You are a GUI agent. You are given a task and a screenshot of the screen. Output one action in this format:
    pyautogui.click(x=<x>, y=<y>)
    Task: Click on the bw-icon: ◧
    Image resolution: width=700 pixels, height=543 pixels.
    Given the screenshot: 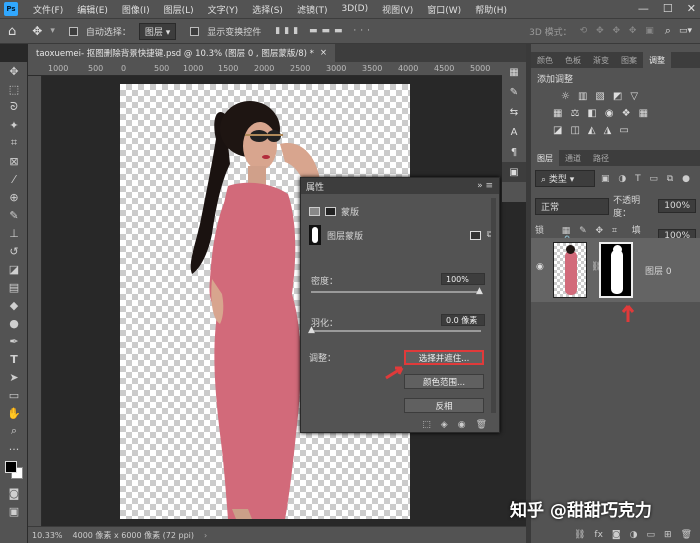 What is the action you would take?
    pyautogui.click(x=591, y=113)
    